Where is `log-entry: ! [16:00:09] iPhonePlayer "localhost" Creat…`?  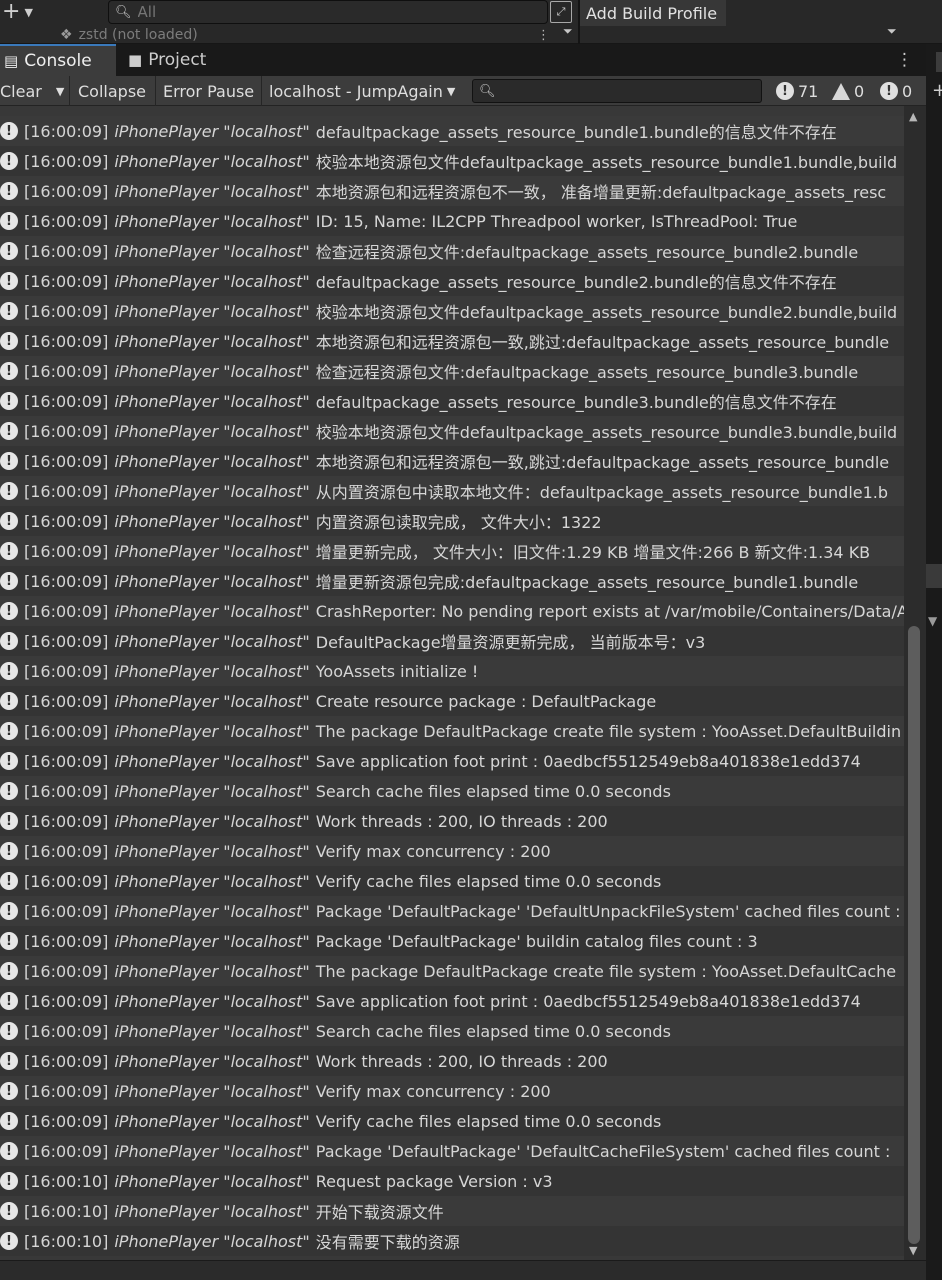
log-entry: ! [16:00:09] iPhonePlayer "localhost" Creat… is located at coordinates (452, 701).